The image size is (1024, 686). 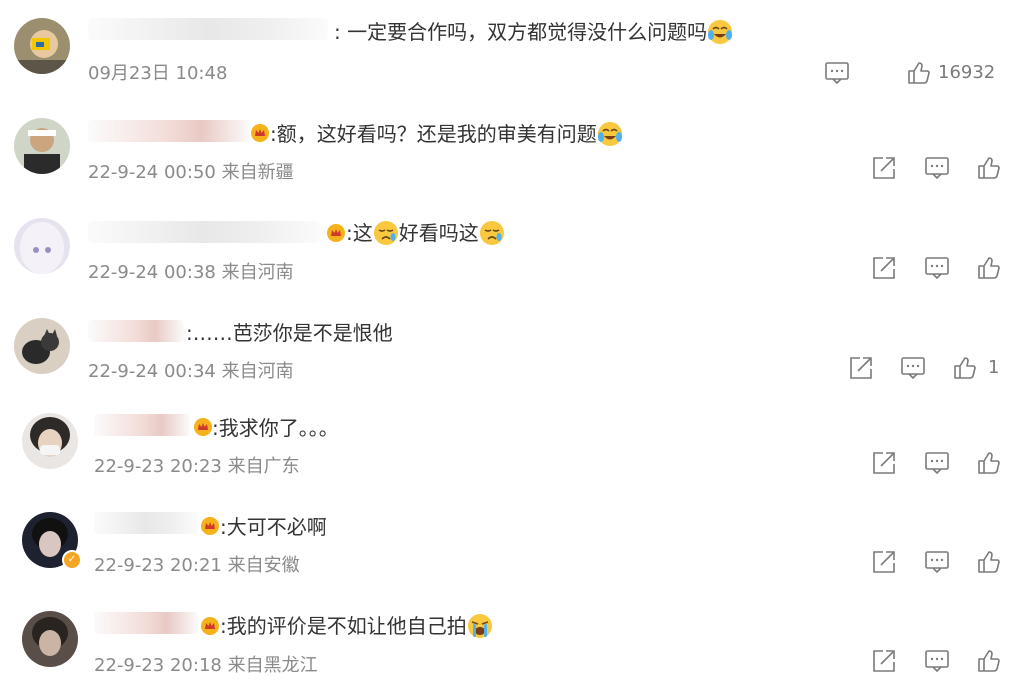 What do you see at coordinates (206, 665) in the screenshot?
I see `comment-date: 22-9-23 20:18 来自黑龙江` at bounding box center [206, 665].